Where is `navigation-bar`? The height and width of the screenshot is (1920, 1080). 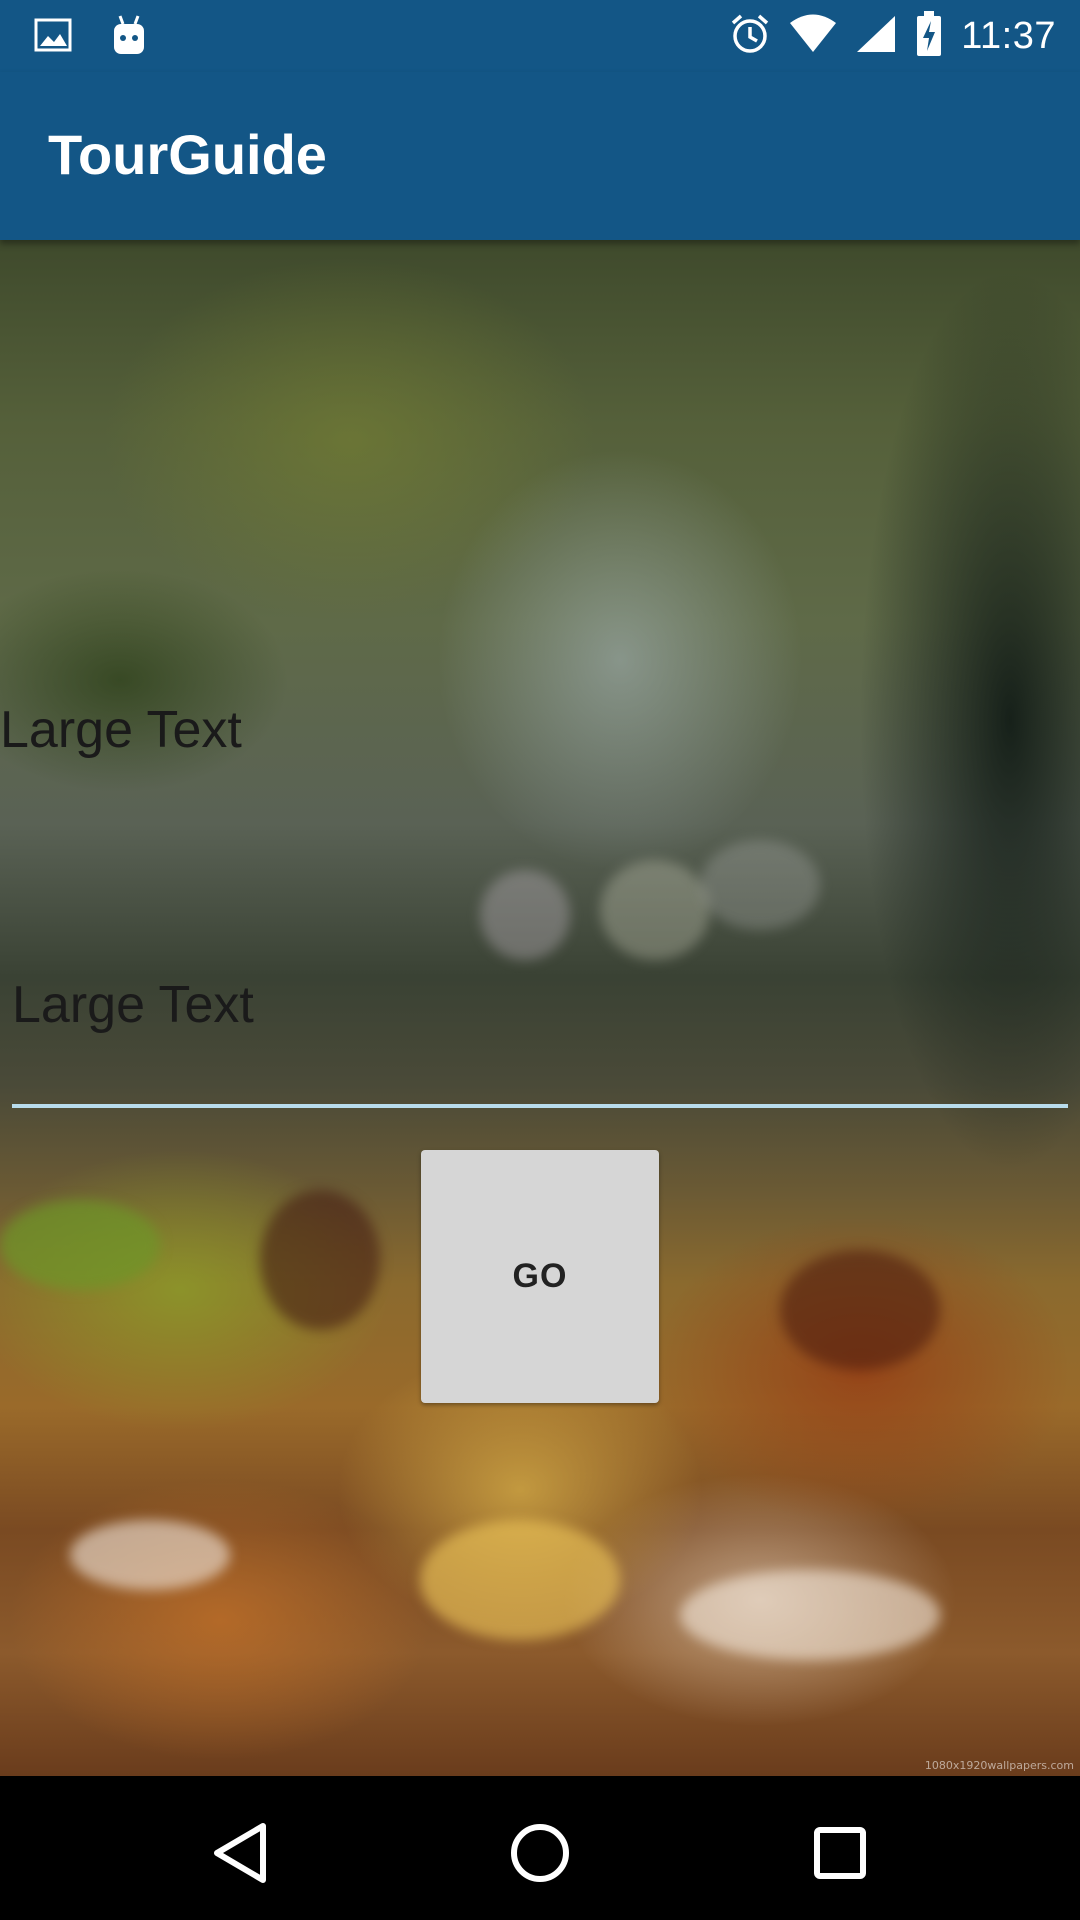
navigation-bar is located at coordinates (540, 1848).